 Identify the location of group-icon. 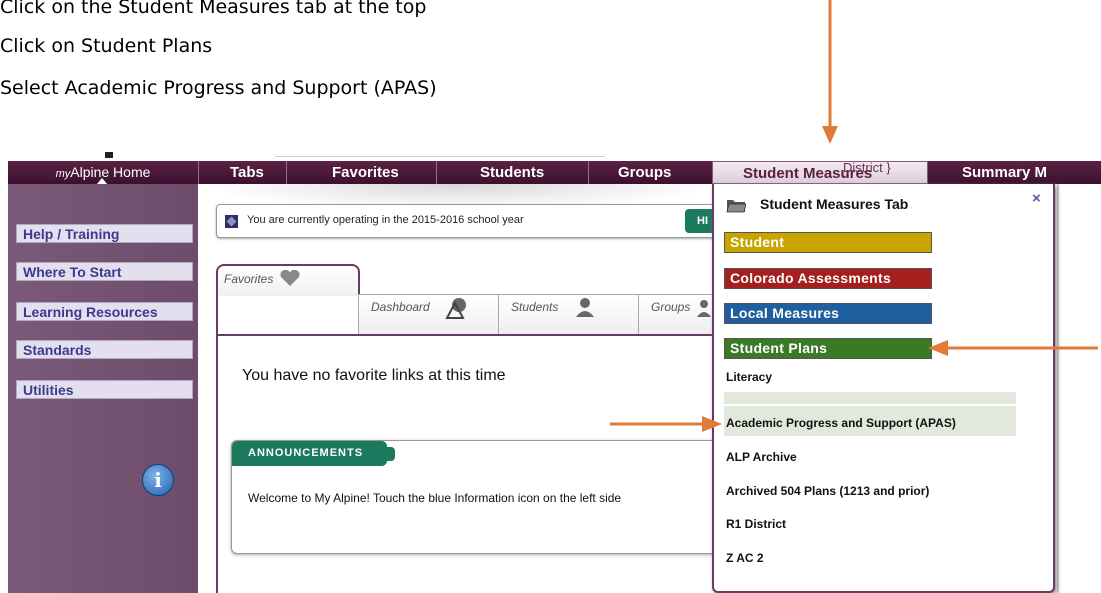
(704, 308).